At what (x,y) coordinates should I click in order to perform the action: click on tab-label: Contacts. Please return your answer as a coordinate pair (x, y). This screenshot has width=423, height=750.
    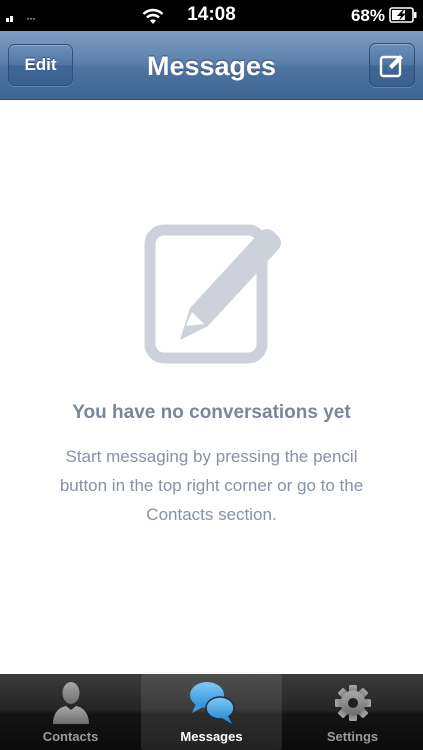
    Looking at the image, I should click on (70, 736).